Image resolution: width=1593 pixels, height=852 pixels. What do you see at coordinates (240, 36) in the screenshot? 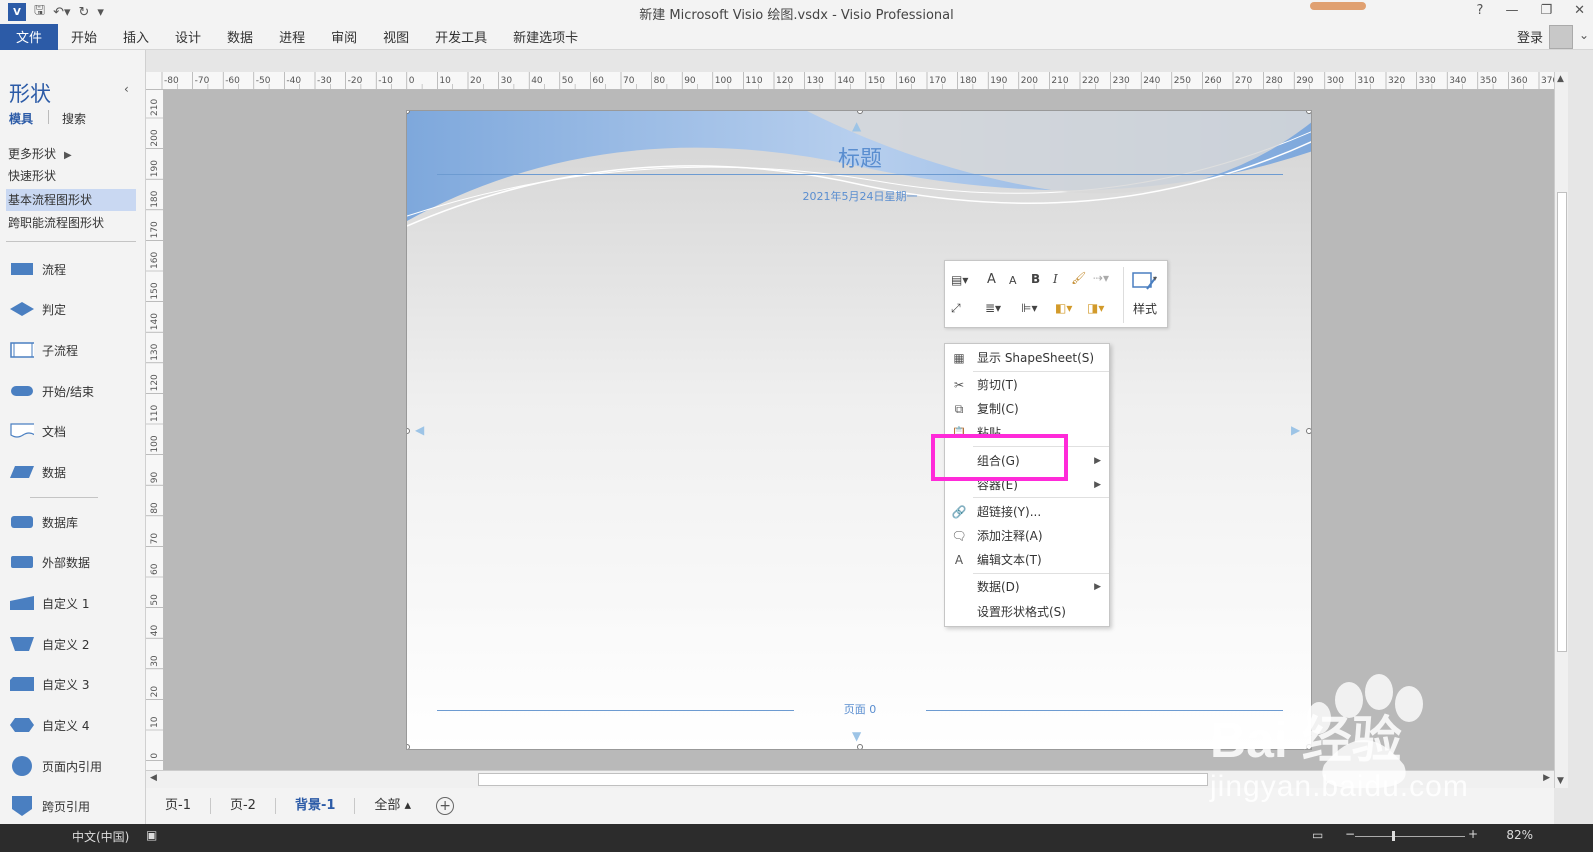
I see `tab-data: 数据` at bounding box center [240, 36].